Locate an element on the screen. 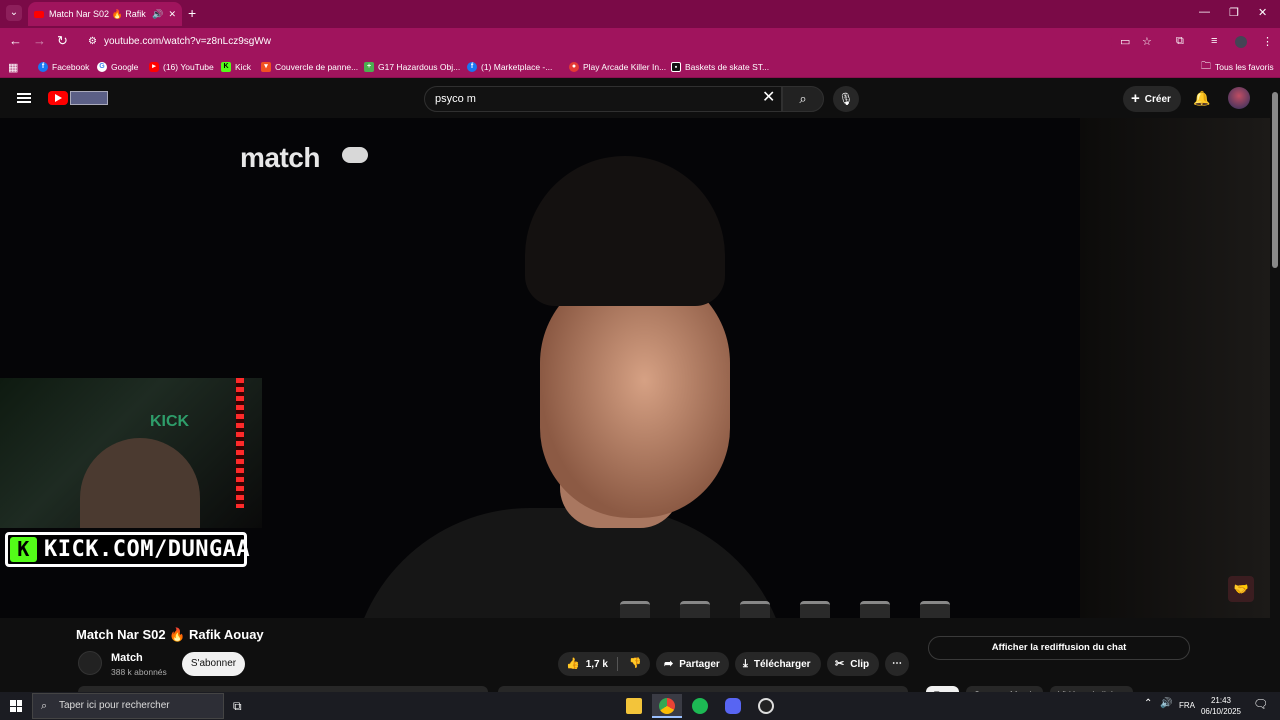 Image resolution: width=1280 pixels, height=720 pixels. new-tab-button: + is located at coordinates (192, 13).